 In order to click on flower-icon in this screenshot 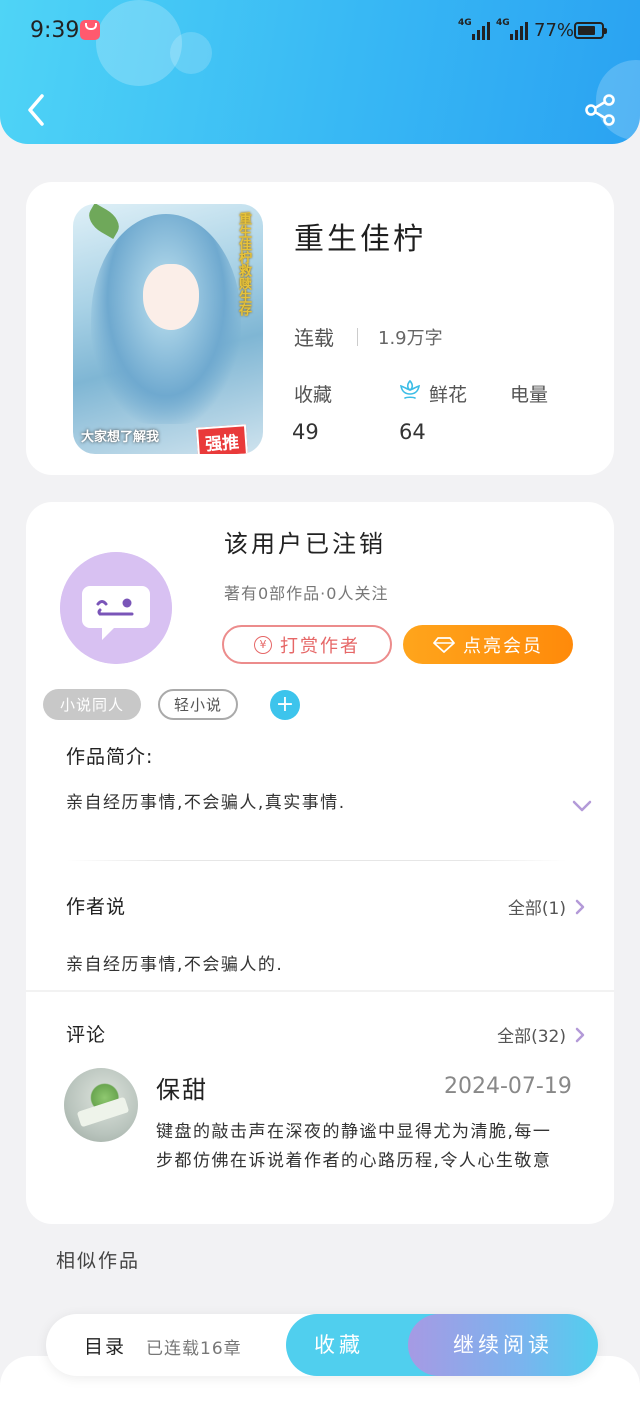, I will do `click(410, 389)`.